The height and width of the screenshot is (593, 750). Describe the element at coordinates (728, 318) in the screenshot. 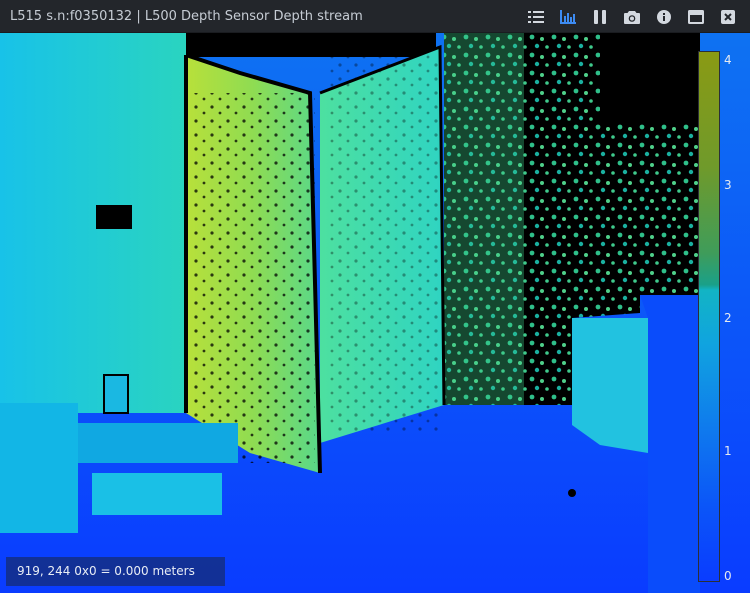

I see `scale-tick-label: 2` at that location.